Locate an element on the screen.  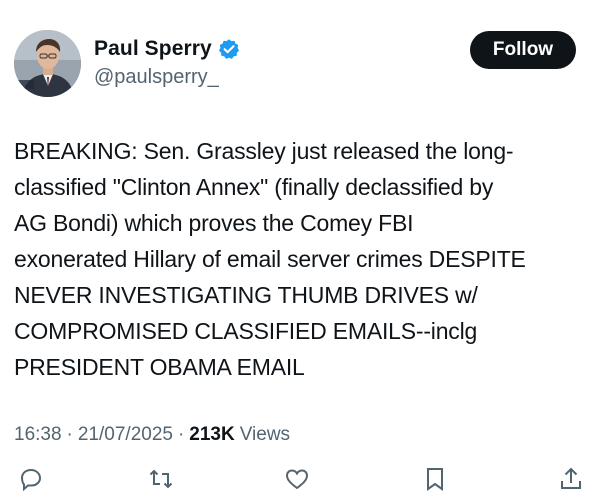
share-icon is located at coordinates (571, 479).